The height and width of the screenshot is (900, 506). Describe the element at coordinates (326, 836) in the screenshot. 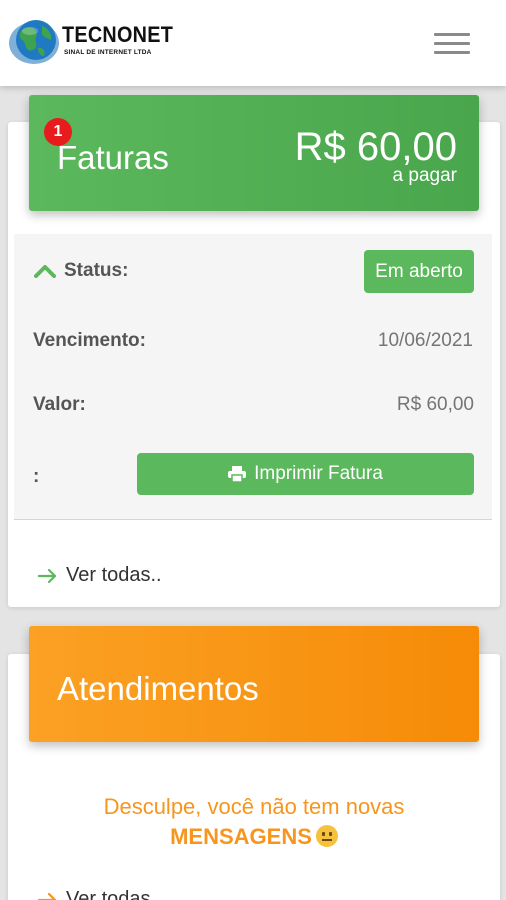

I see `neutral-face-icon` at that location.